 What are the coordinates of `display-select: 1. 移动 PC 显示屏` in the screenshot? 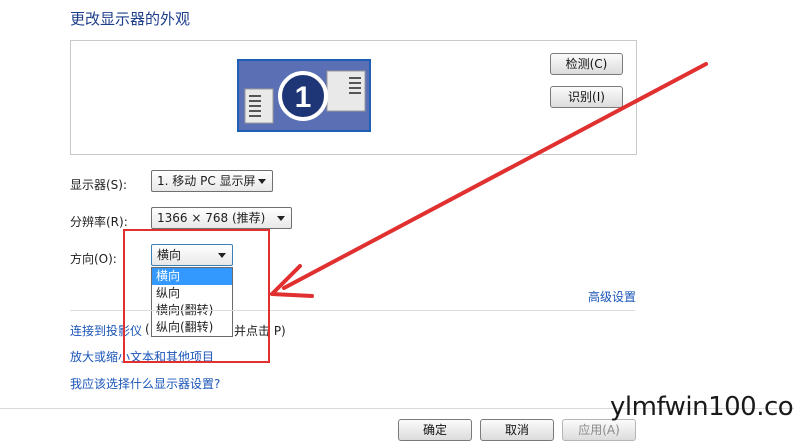 It's located at (212, 181).